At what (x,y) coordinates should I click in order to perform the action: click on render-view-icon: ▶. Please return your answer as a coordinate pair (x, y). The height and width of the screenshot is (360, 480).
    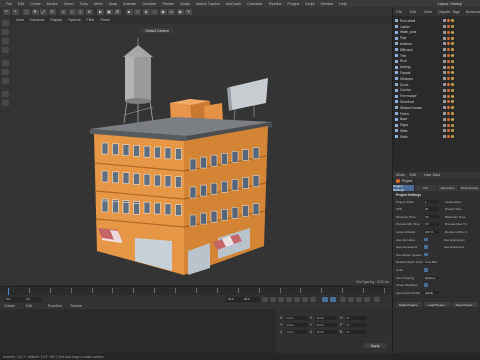
    Looking at the image, I should click on (100, 11).